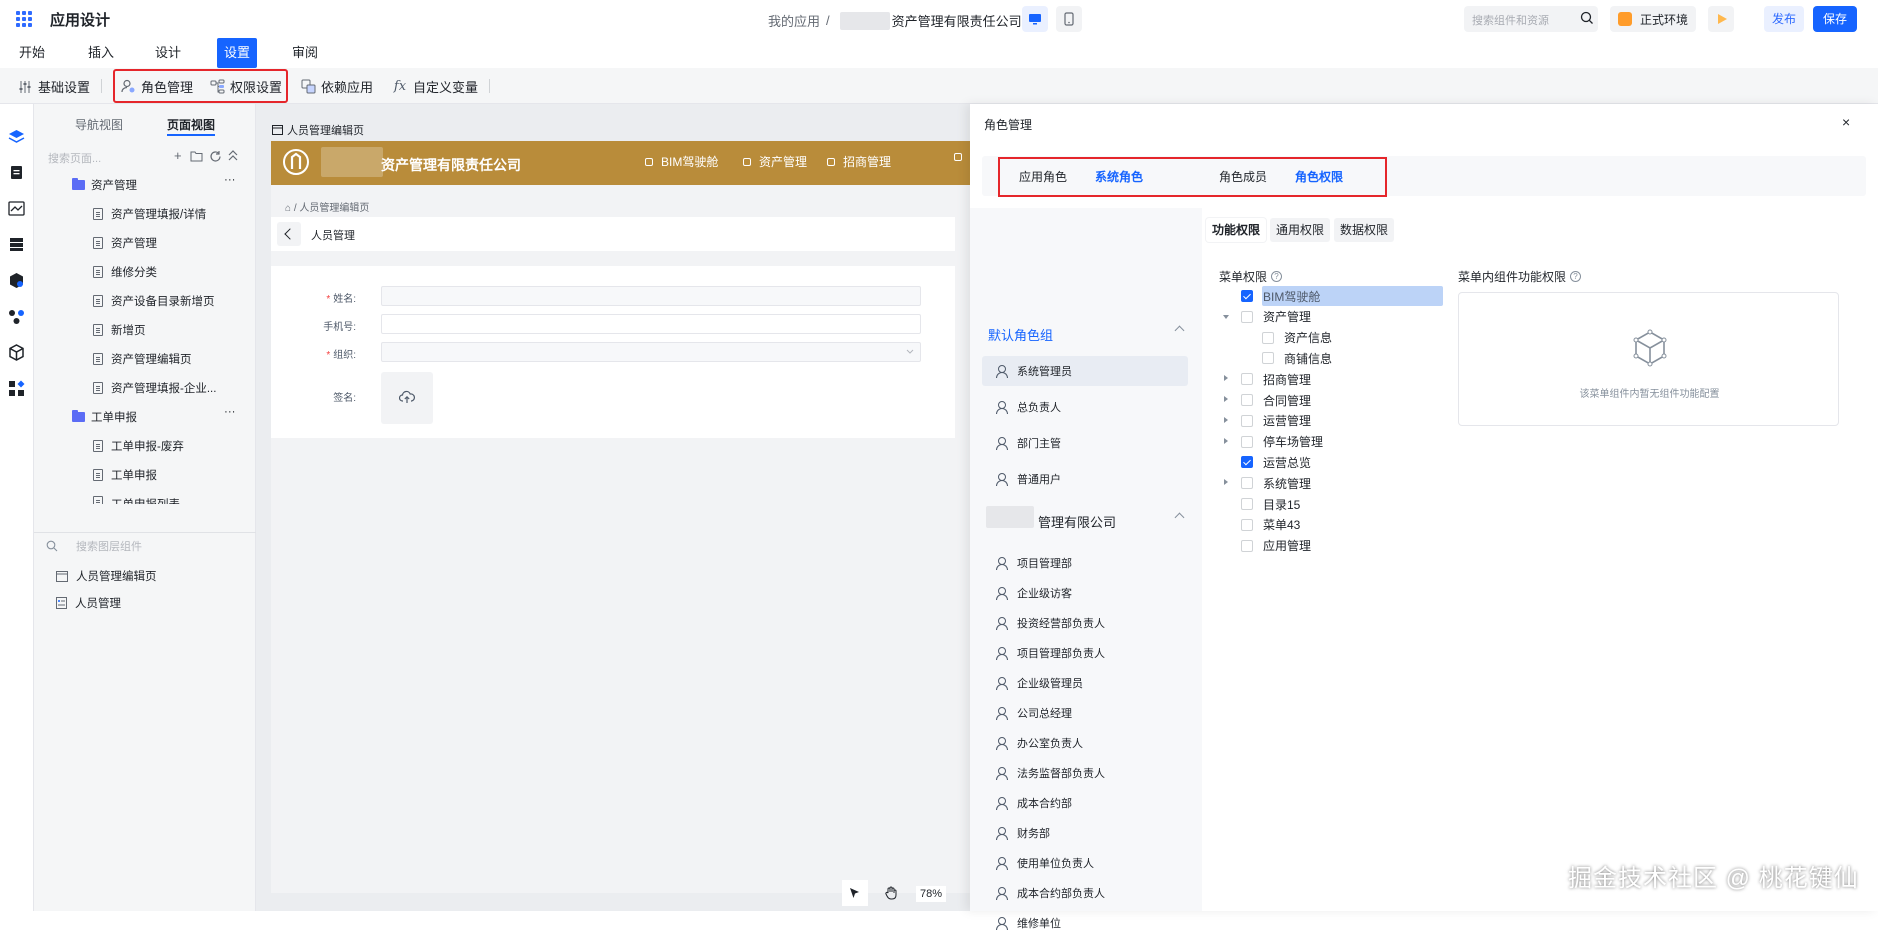 The height and width of the screenshot is (938, 1878). What do you see at coordinates (125, 243) in the screenshot?
I see `tree-item: 资产管理` at bounding box center [125, 243].